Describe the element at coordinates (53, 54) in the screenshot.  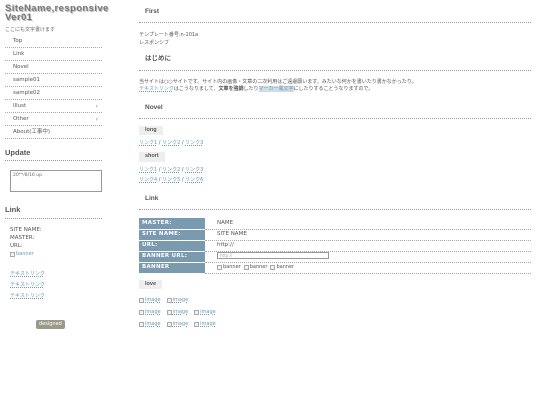
I see `menu-item-link: Link` at that location.